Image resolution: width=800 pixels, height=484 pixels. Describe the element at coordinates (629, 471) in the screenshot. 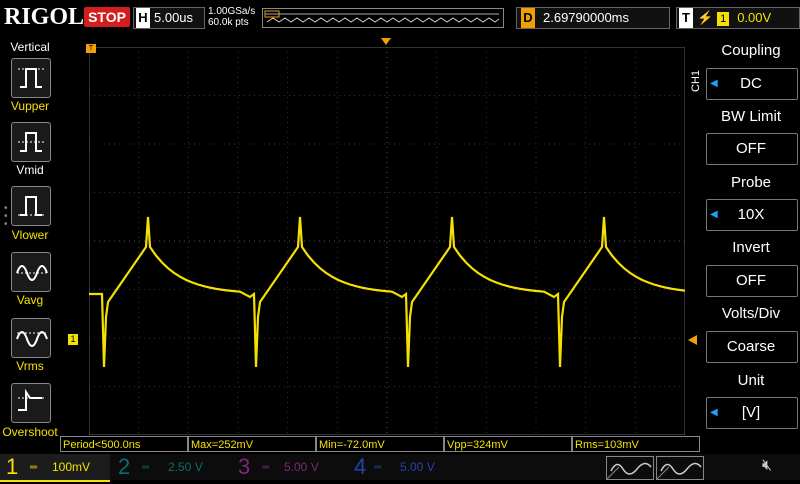

I see `math-wave-icon` at that location.